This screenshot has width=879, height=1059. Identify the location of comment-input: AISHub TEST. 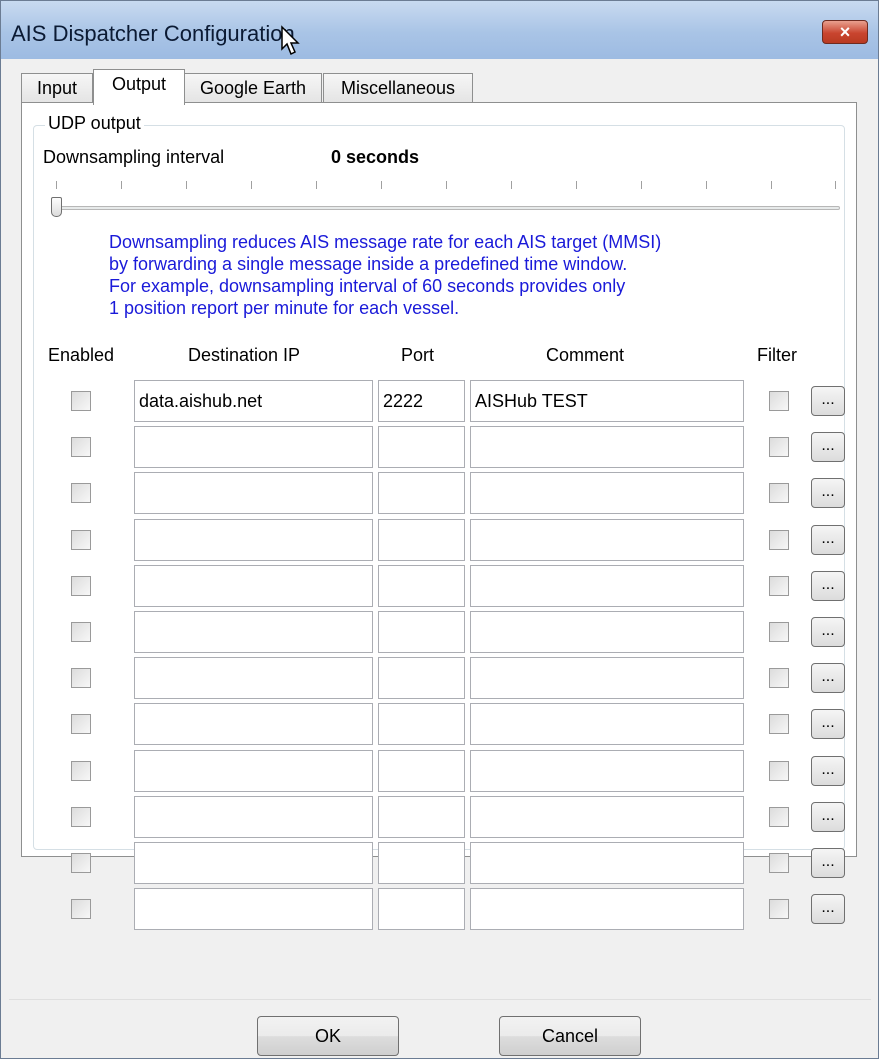
(607, 401).